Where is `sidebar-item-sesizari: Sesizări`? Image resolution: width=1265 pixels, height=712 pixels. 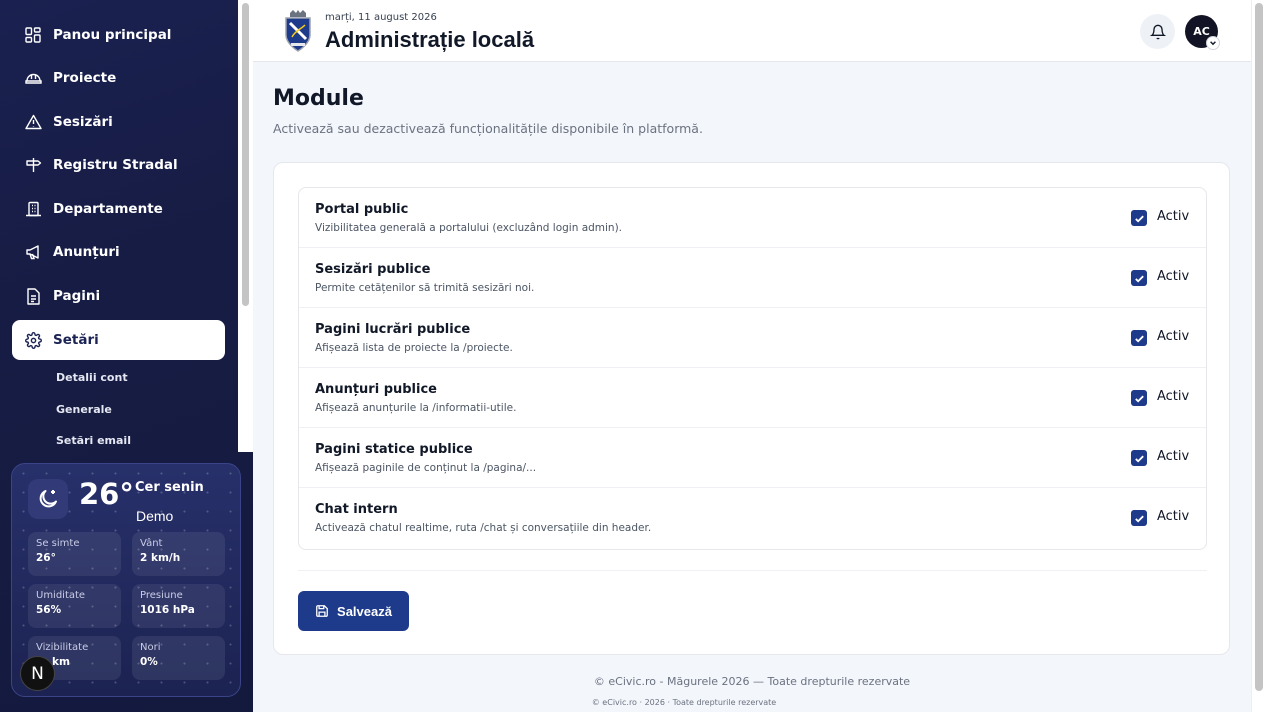 sidebar-item-sesizari: Sesizări is located at coordinates (118, 122).